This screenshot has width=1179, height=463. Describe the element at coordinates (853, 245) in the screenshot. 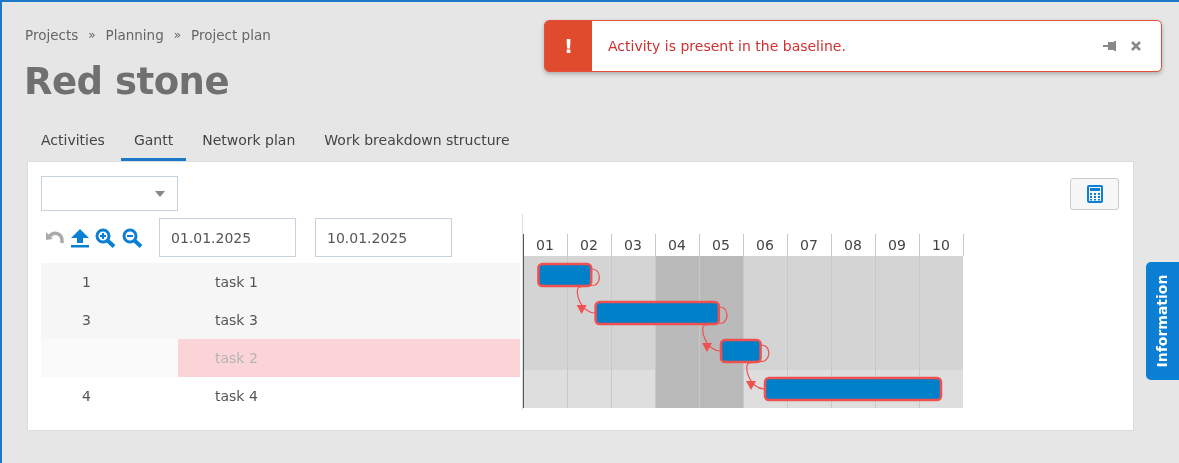

I see `day-label: 08` at that location.